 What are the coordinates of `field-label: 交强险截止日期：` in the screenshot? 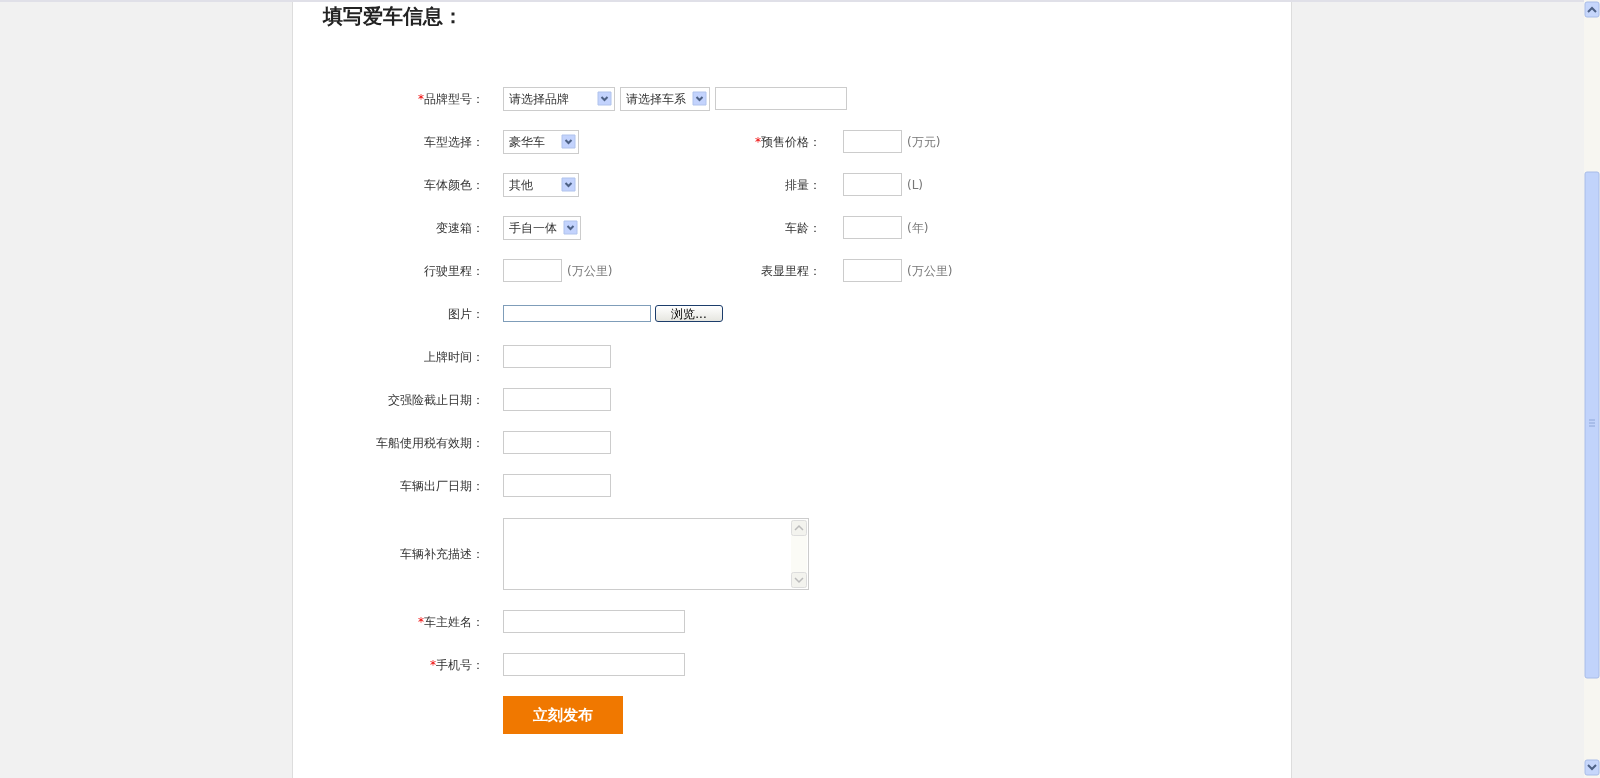 It's located at (436, 399).